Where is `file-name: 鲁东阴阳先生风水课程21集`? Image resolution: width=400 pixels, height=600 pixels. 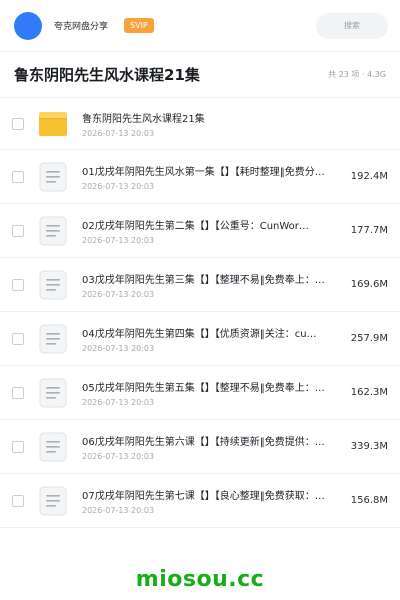 file-name: 鲁东阴阳先生风水课程21集 is located at coordinates (213, 117).